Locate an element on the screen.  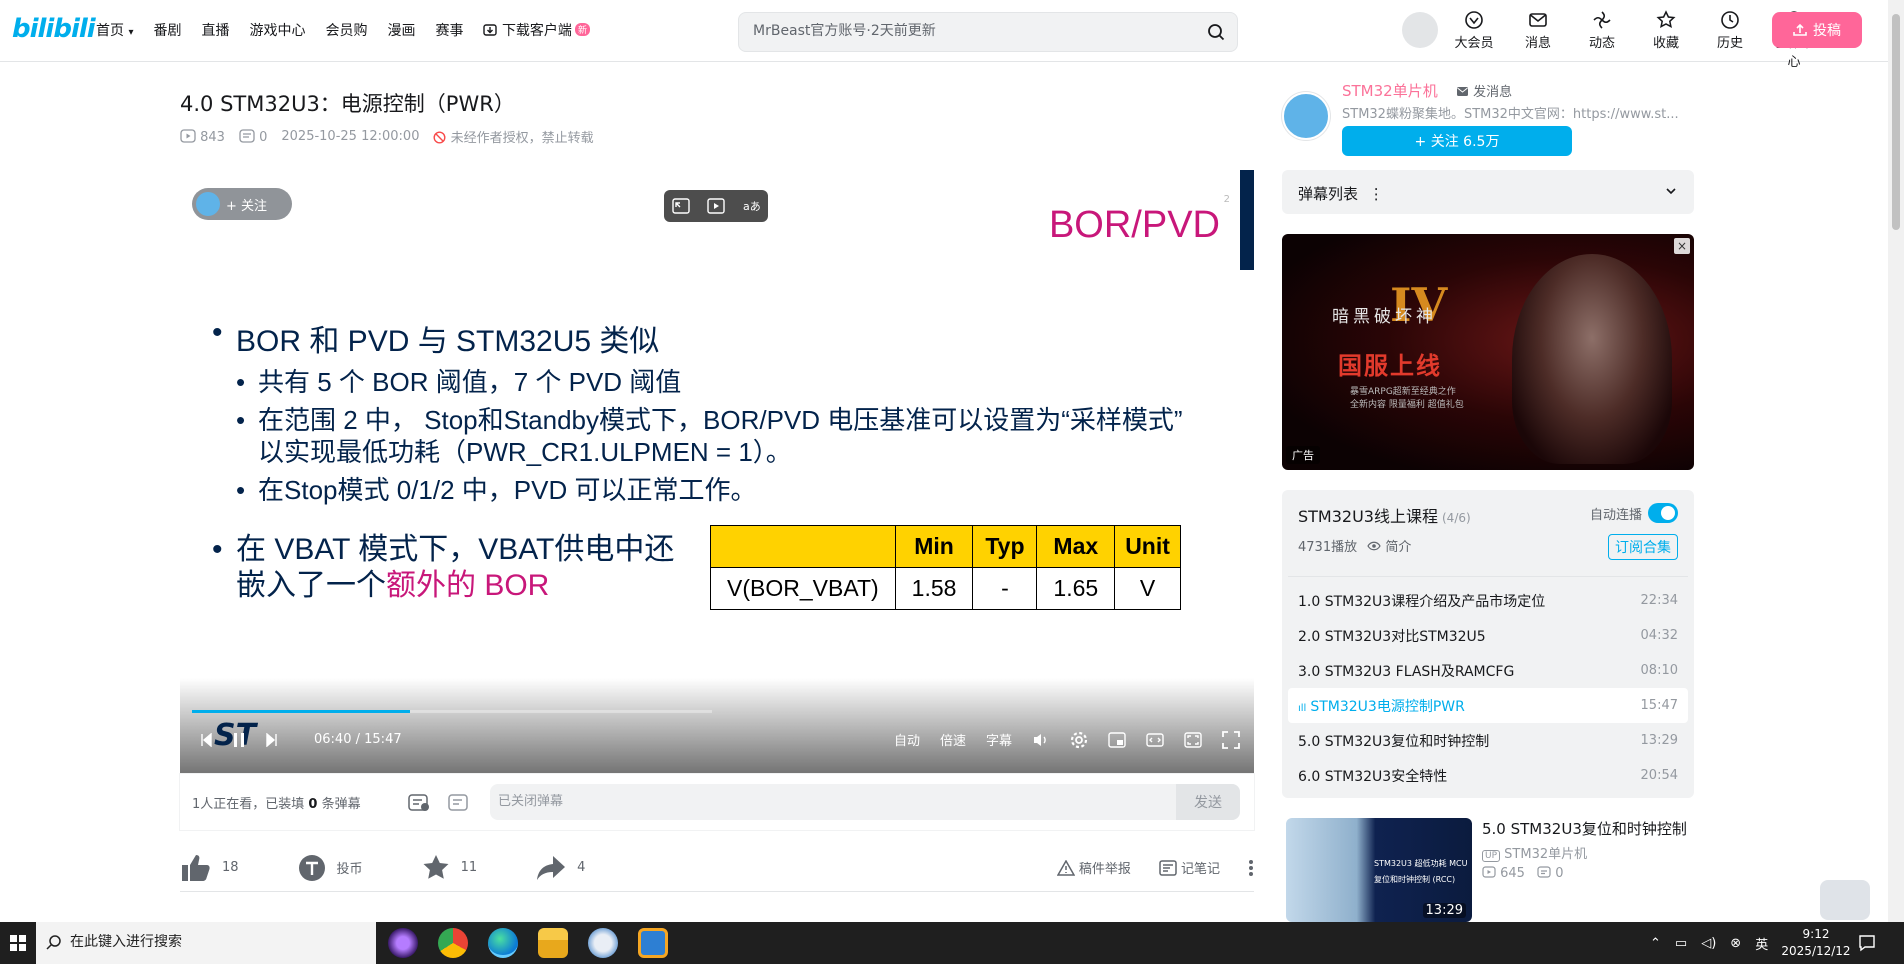
prev-icon is located at coordinates (206, 739).